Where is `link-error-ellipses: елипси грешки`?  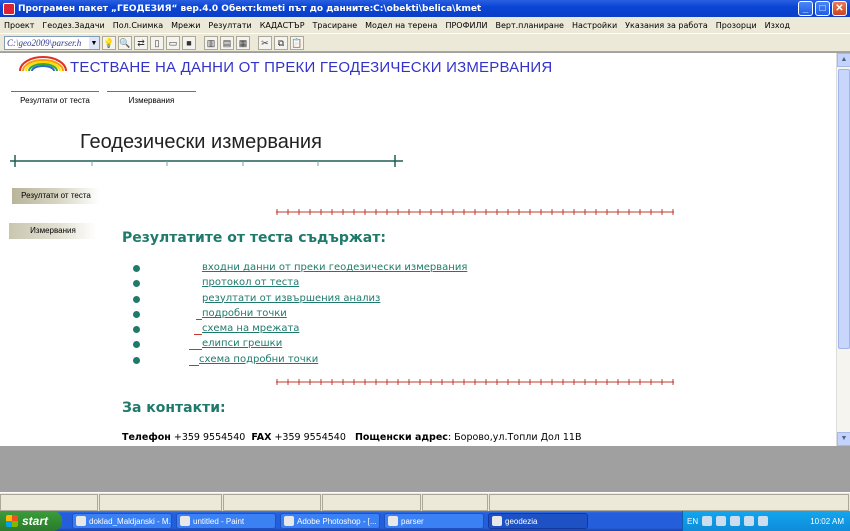 link-error-ellipses: елипси грешки is located at coordinates (242, 343).